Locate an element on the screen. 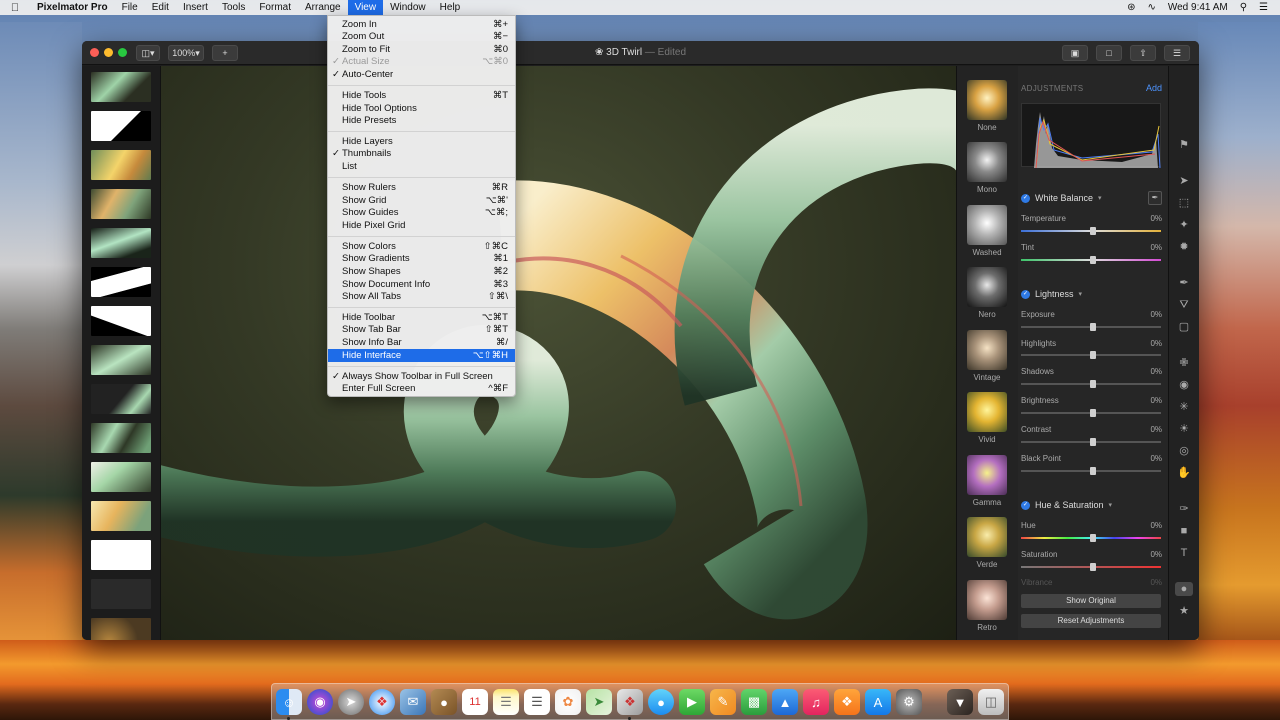 Image resolution: width=1280 pixels, height=720 pixels. pages-icon: ✎ is located at coordinates (723, 702).